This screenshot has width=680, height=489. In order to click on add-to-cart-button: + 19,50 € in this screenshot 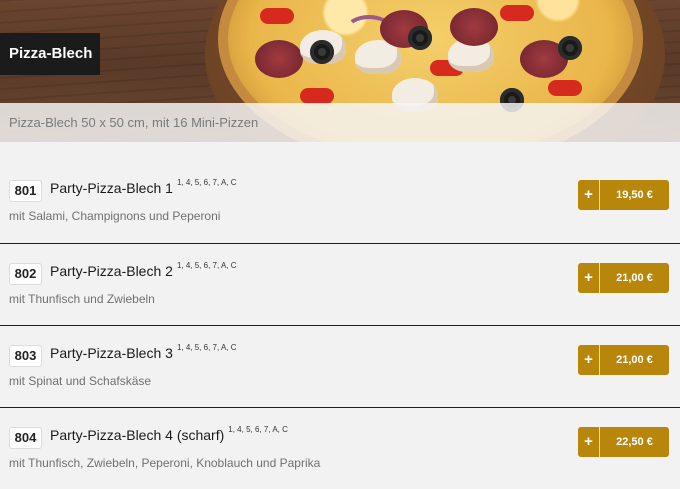, I will do `click(623, 195)`.